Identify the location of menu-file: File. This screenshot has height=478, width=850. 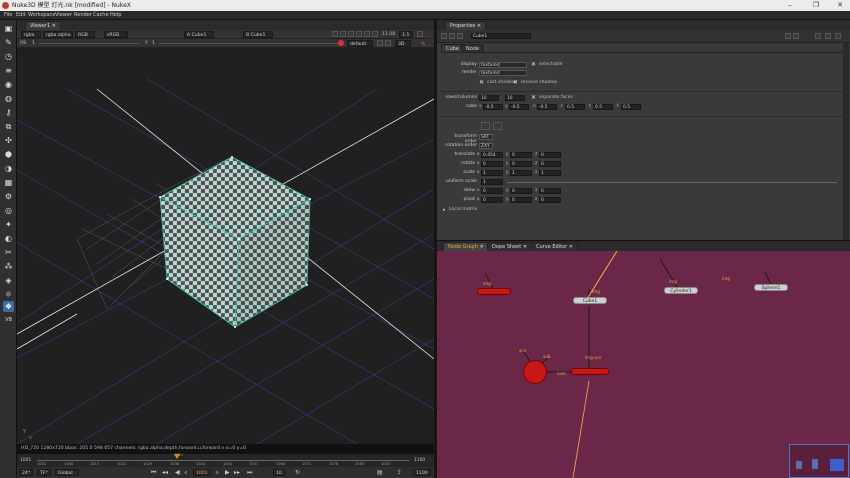
(8, 15).